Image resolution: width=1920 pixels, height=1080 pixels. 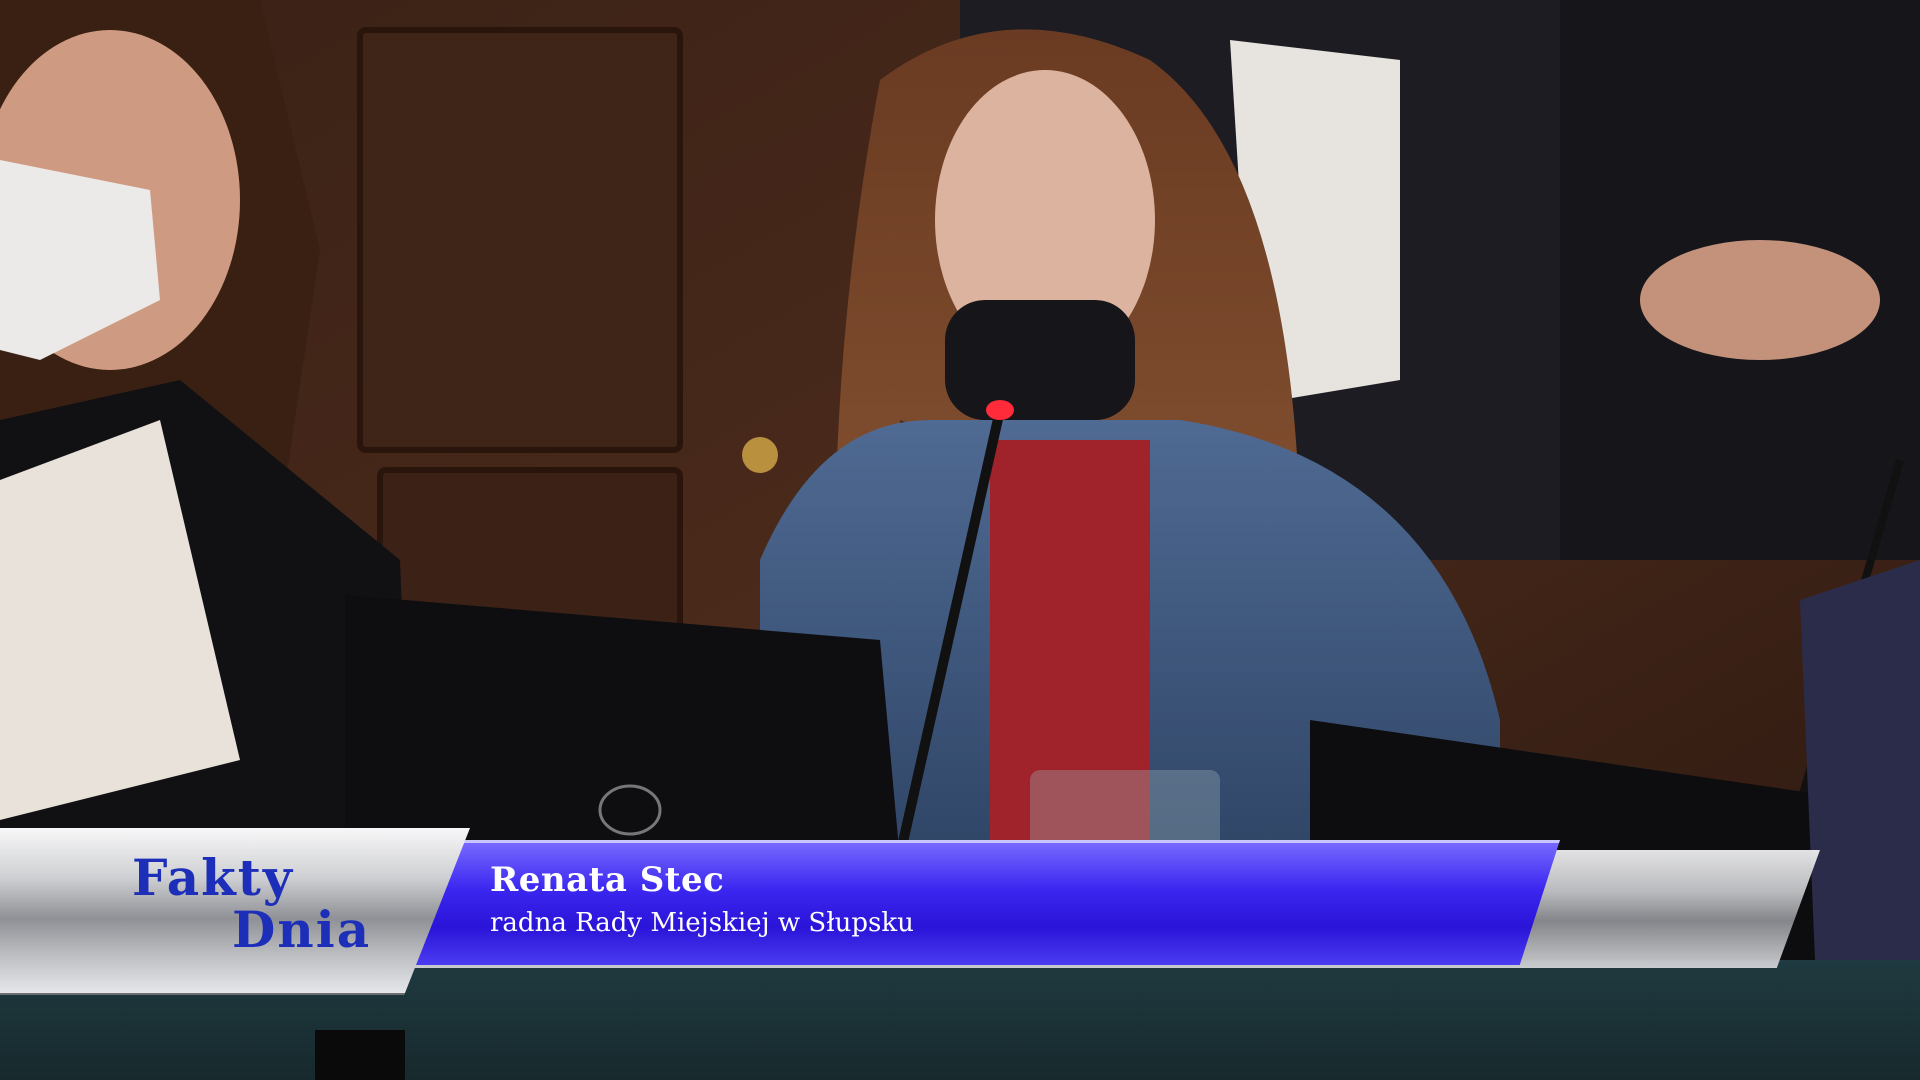 I want to click on channel-logo-plate: Fakty Dnia, so click(x=235, y=911).